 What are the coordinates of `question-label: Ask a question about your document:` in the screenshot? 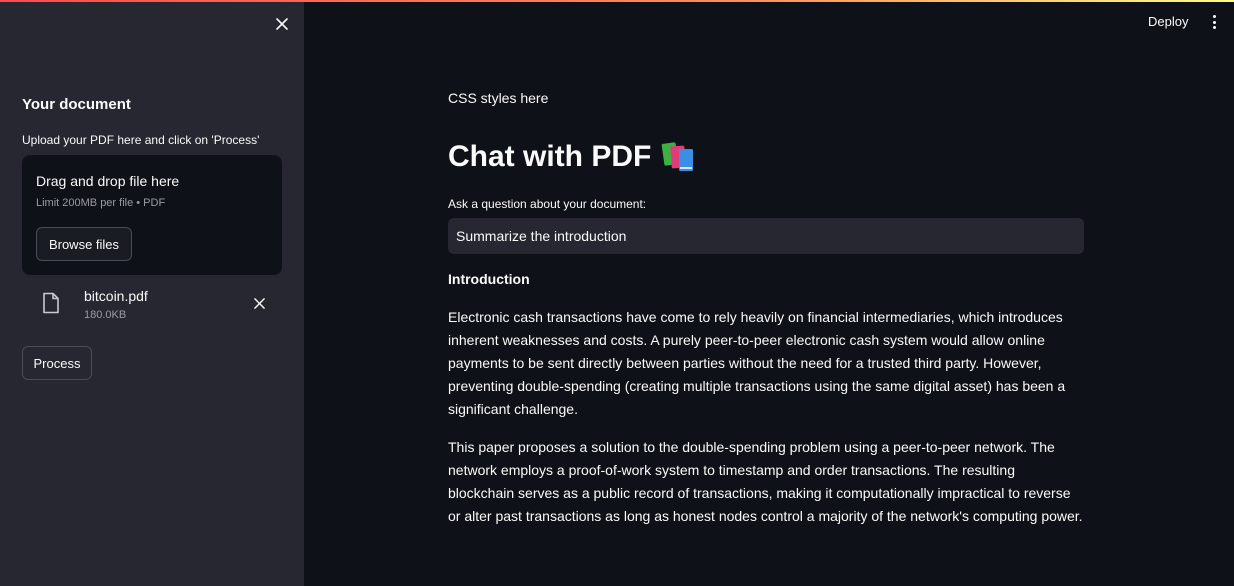 It's located at (547, 204).